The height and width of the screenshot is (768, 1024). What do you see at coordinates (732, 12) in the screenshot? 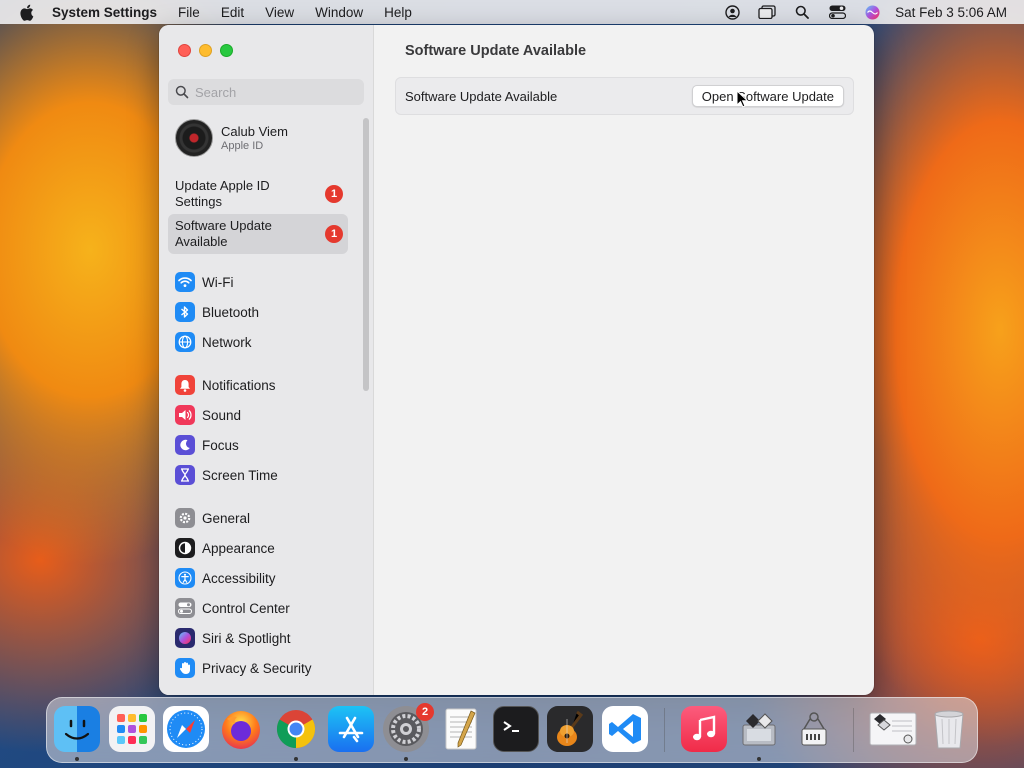
I see `user-account-icon` at bounding box center [732, 12].